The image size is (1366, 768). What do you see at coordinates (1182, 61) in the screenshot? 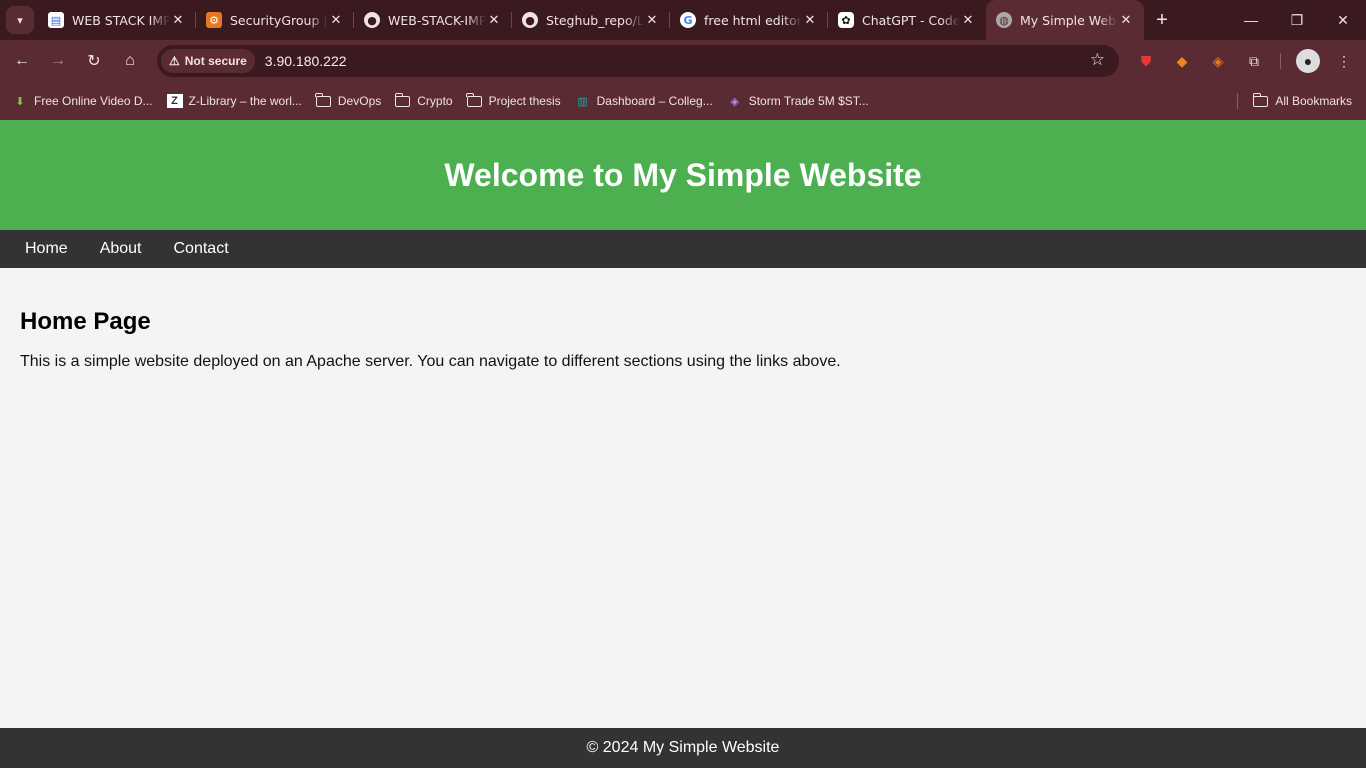
I see `metamask-icon: ◆` at bounding box center [1182, 61].